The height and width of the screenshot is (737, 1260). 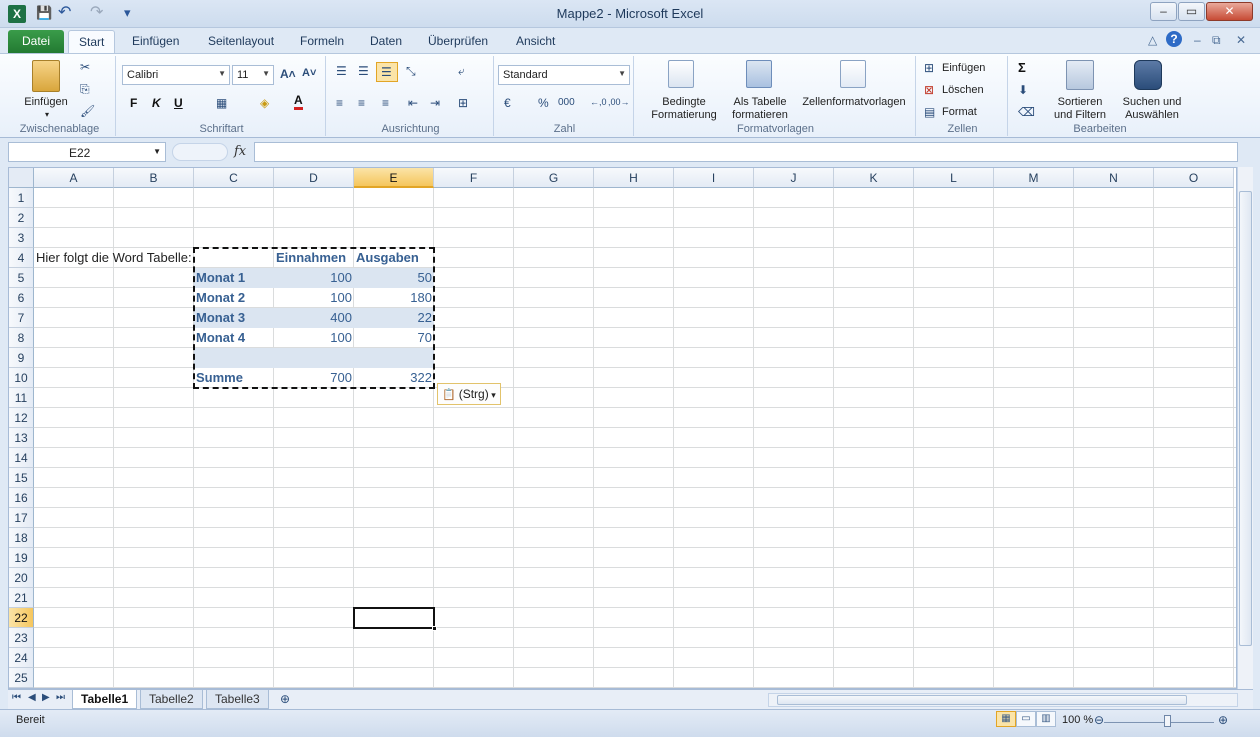 What do you see at coordinates (21, 178) in the screenshot?
I see `select-all-corner` at bounding box center [21, 178].